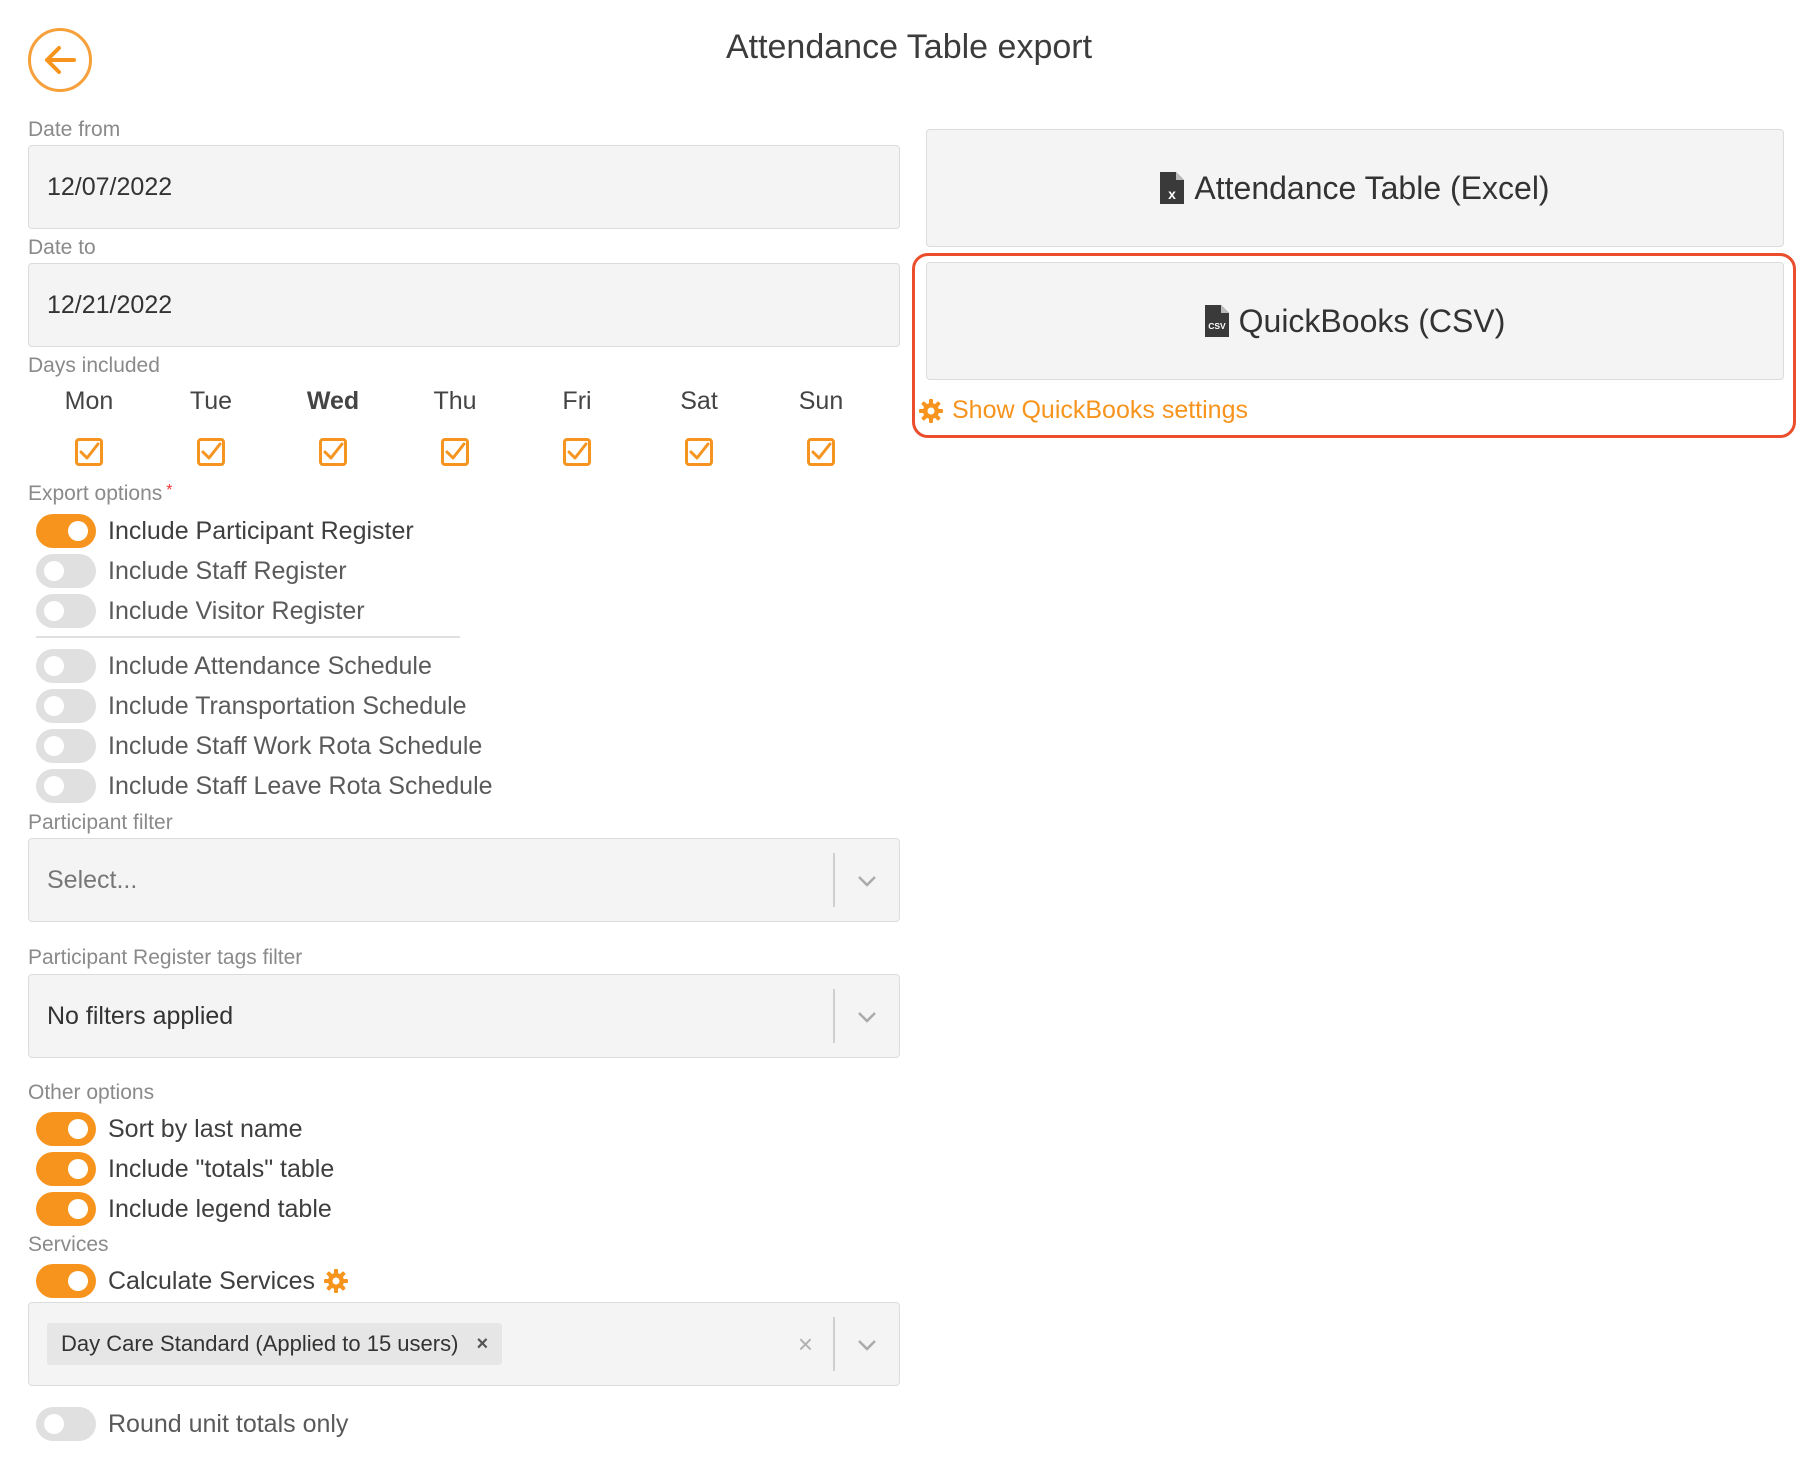 This screenshot has width=1818, height=1466. Describe the element at coordinates (211, 425) in the screenshot. I see `day-1: Tue` at that location.